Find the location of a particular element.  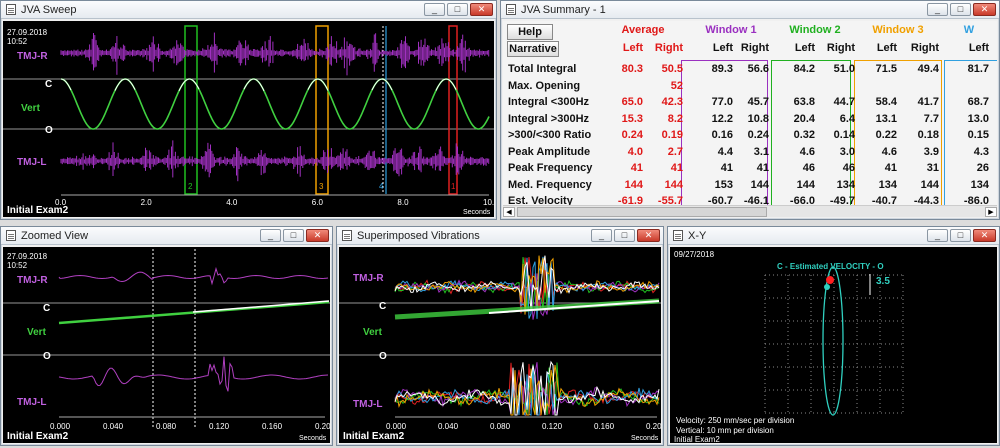

cell-value: 13.1 is located at coordinates (886, 118).